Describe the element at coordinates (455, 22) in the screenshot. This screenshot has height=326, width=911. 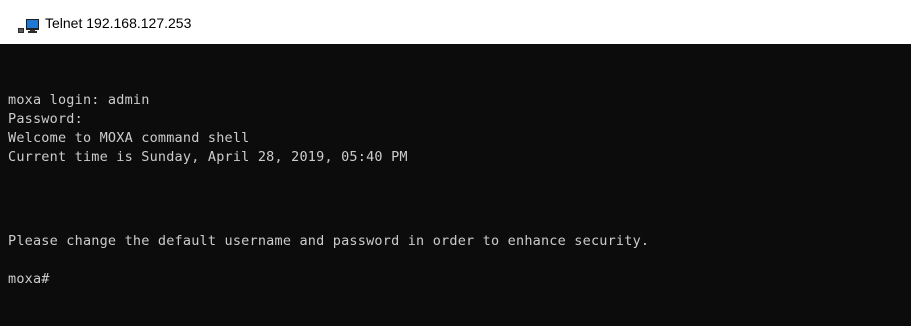
I see `title-bar: Telnet 192.168.127.253` at that location.